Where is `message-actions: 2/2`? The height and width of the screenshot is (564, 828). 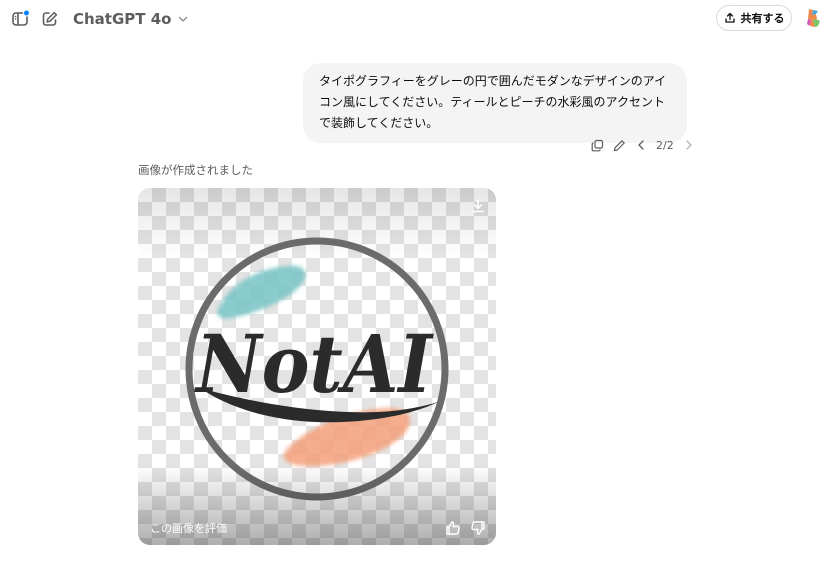 message-actions: 2/2 is located at coordinates (643, 145).